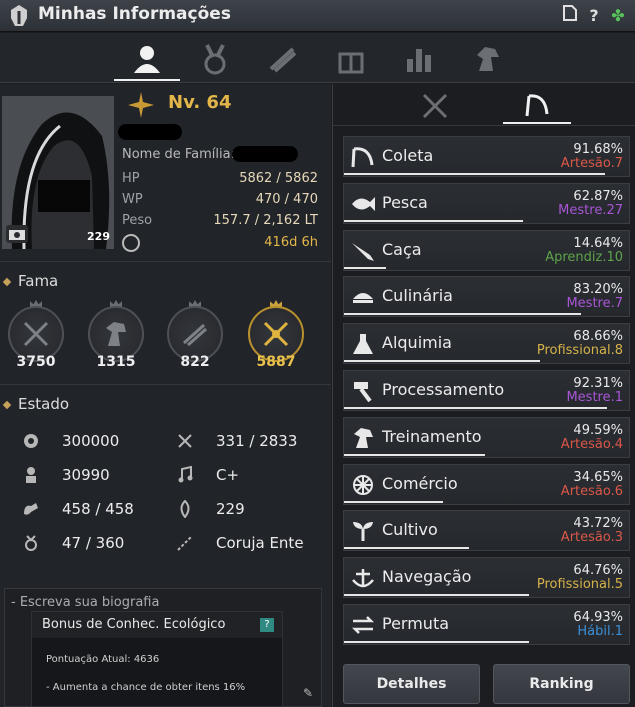  I want to click on skill-percent: 91.68%, so click(598, 149).